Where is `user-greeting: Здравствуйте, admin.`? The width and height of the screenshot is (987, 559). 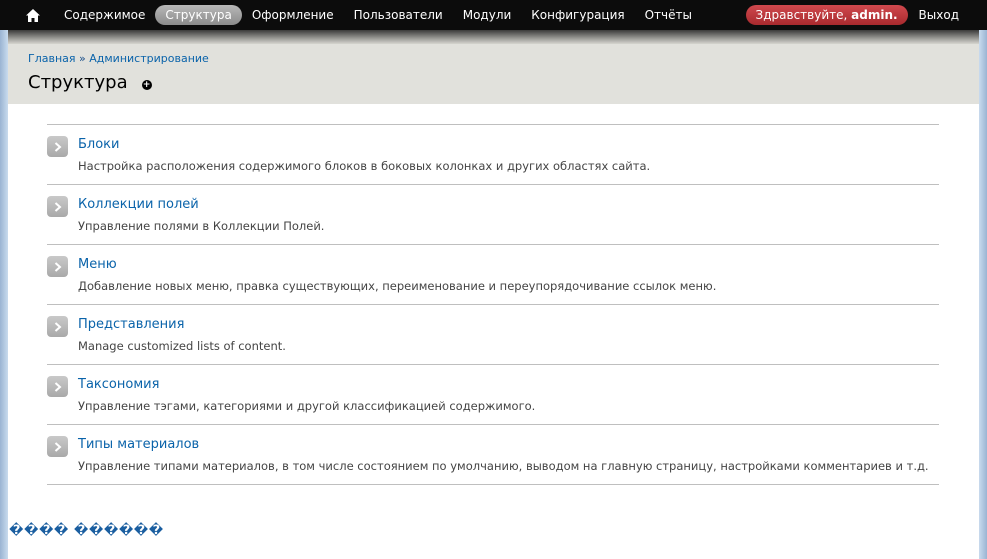
user-greeting: Здравствуйте, admin. is located at coordinates (826, 15).